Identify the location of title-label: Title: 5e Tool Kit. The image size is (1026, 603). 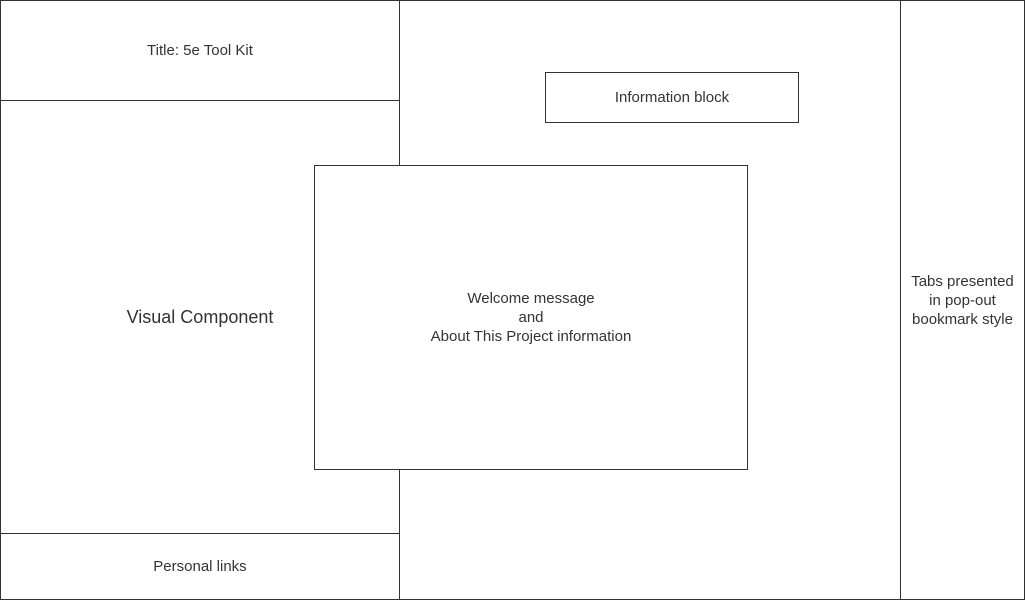
(200, 50).